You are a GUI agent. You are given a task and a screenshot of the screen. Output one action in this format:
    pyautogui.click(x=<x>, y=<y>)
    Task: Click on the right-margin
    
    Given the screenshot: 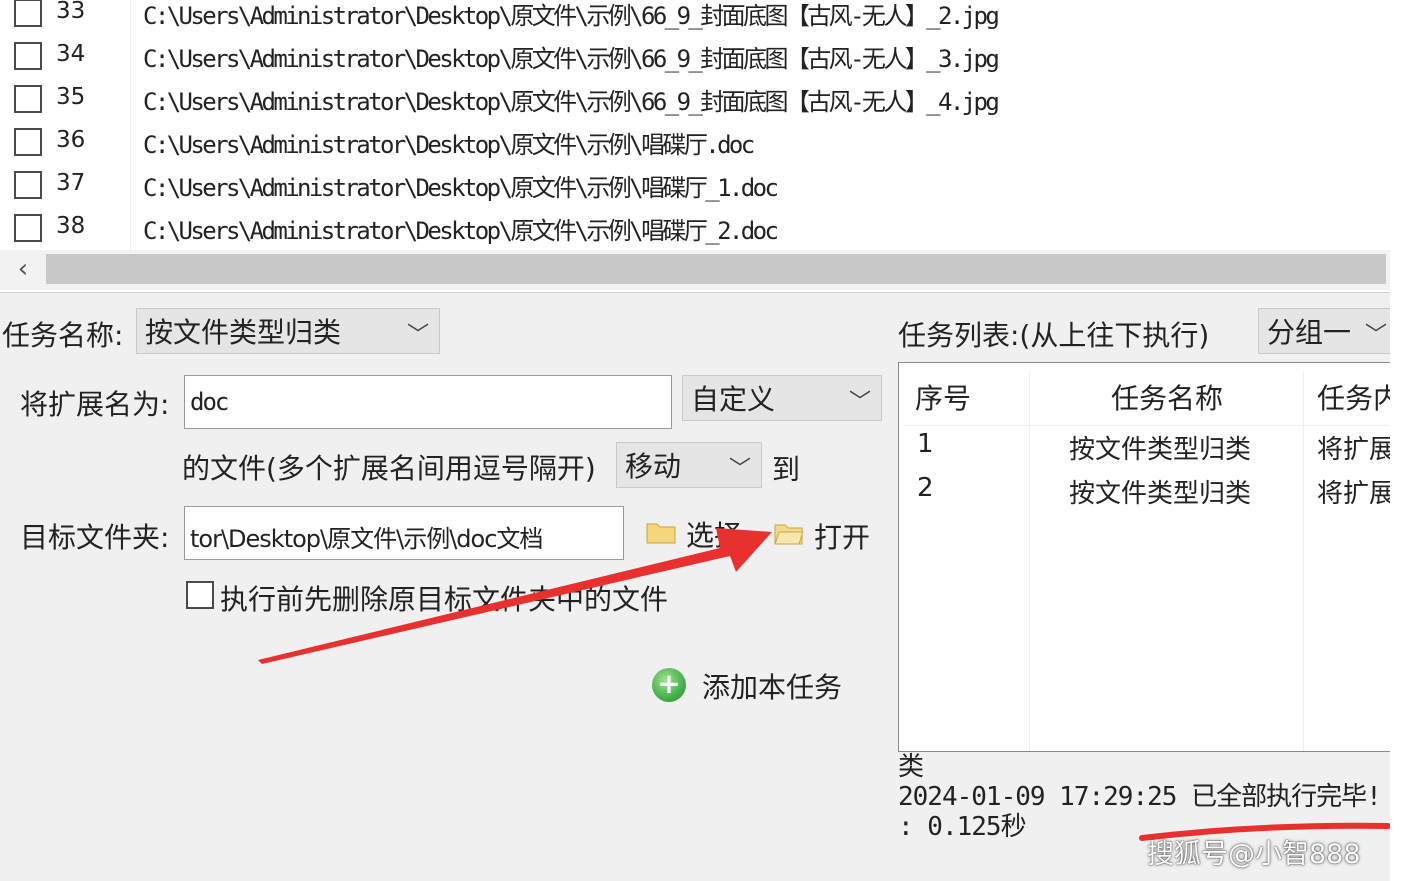 What is the action you would take?
    pyautogui.click(x=1395, y=440)
    